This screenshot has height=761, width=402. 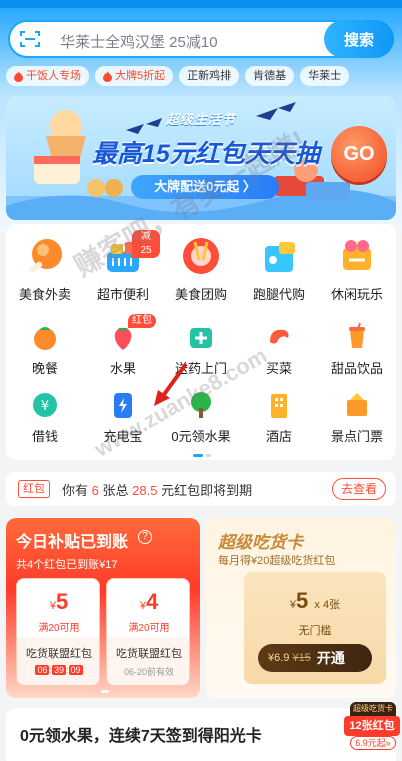 What do you see at coordinates (356, 436) in the screenshot?
I see `category-label: 景点门票` at bounding box center [356, 436].